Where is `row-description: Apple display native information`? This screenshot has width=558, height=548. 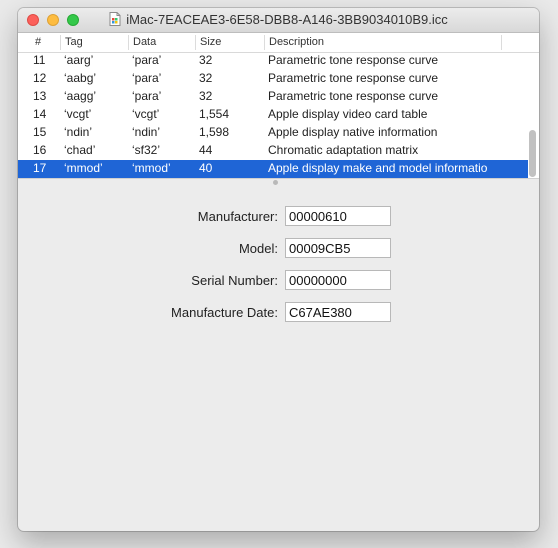
row-description: Apple display native information is located at coordinates (353, 132).